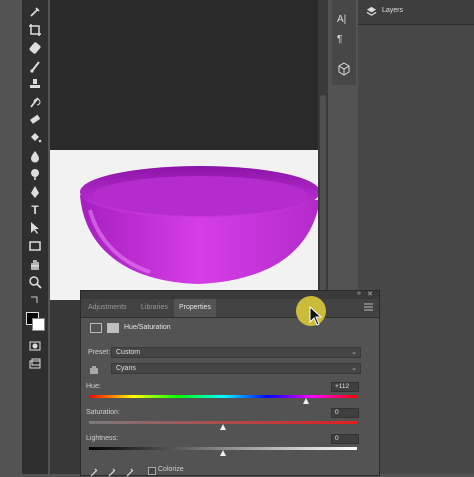 The width and height of the screenshot is (474, 477). What do you see at coordinates (35, 301) in the screenshot?
I see `swap-colors-icon` at bounding box center [35, 301].